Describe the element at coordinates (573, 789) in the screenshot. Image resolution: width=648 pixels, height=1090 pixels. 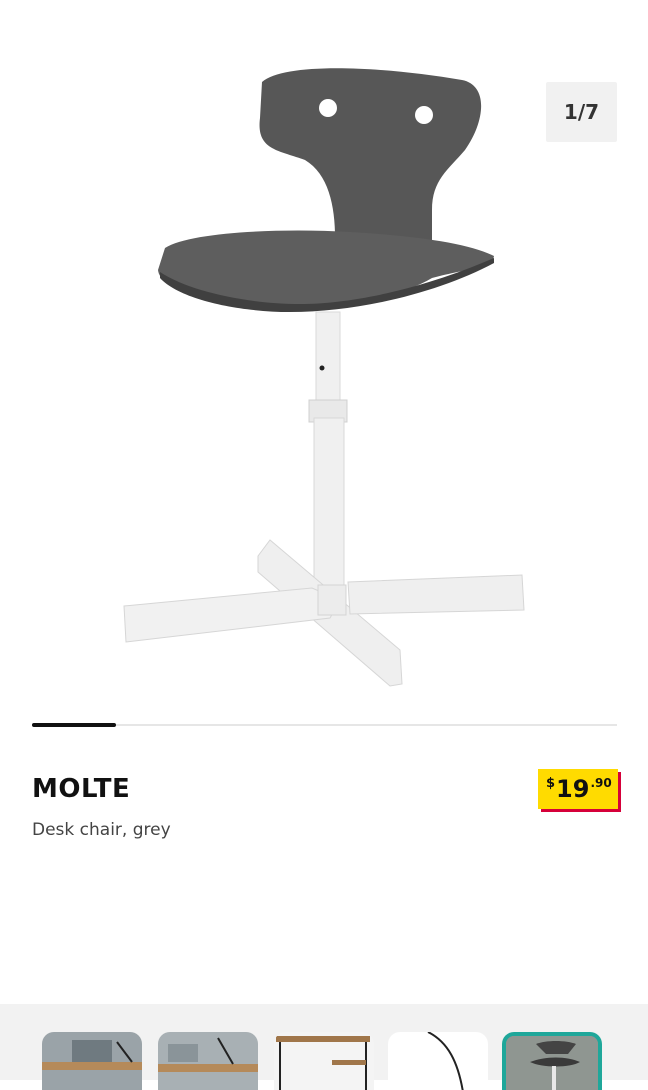
I see `price-integer: 19` at that location.